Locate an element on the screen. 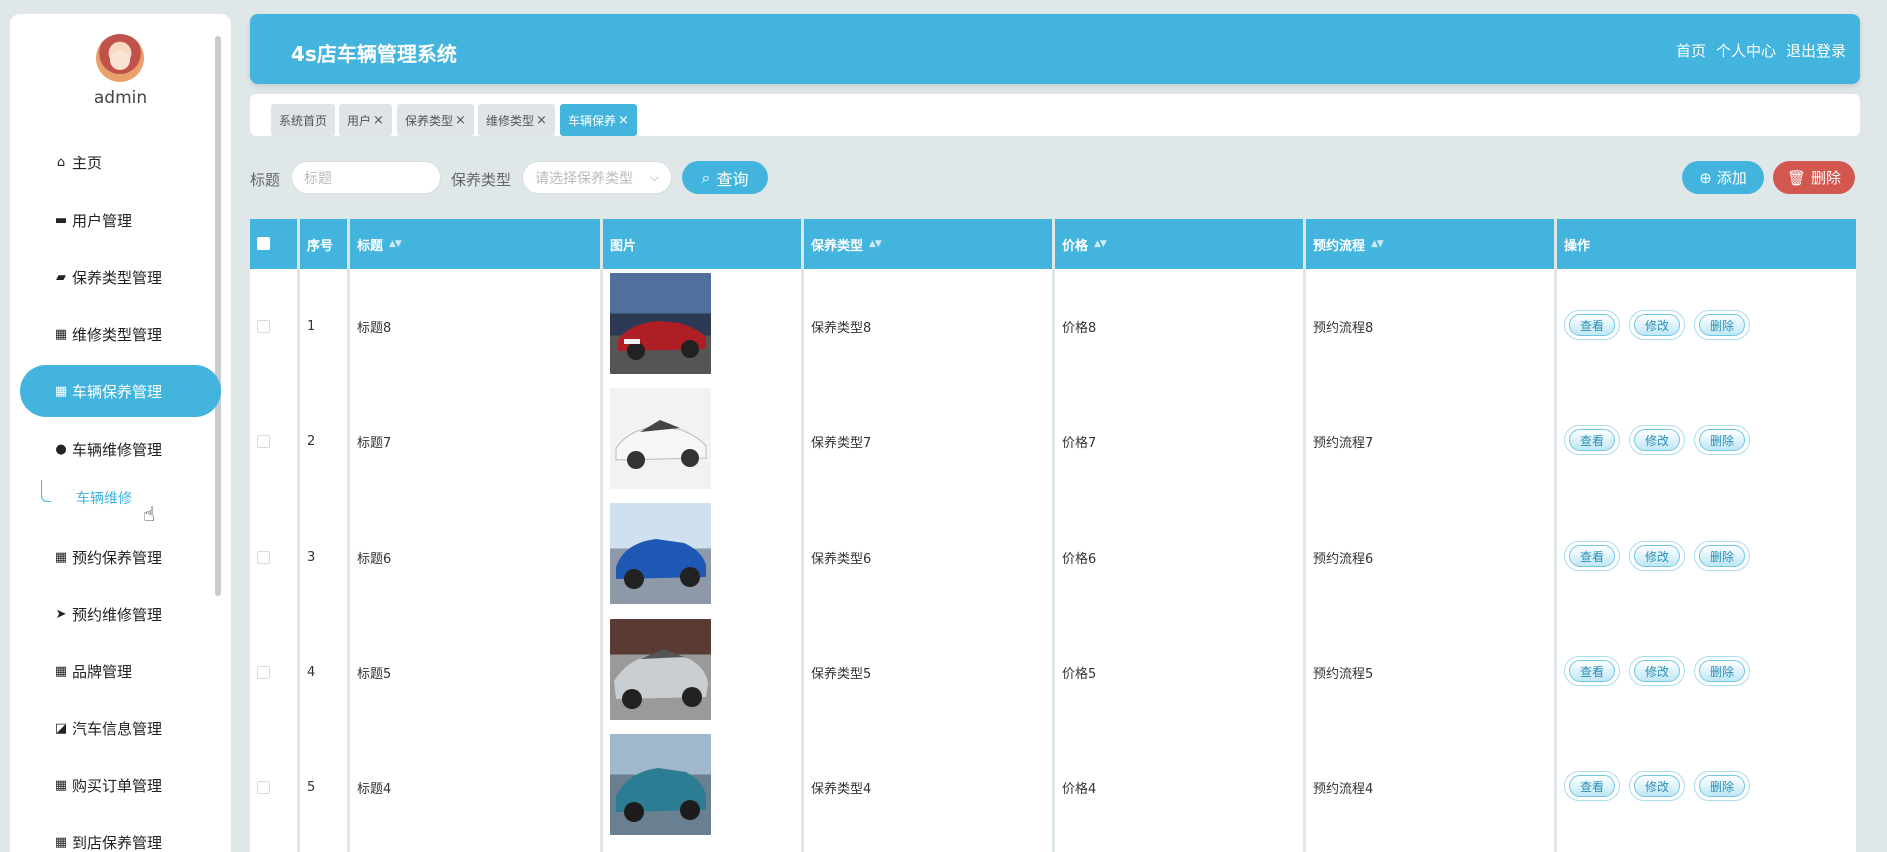  row-title: 标题8 is located at coordinates (374, 328).